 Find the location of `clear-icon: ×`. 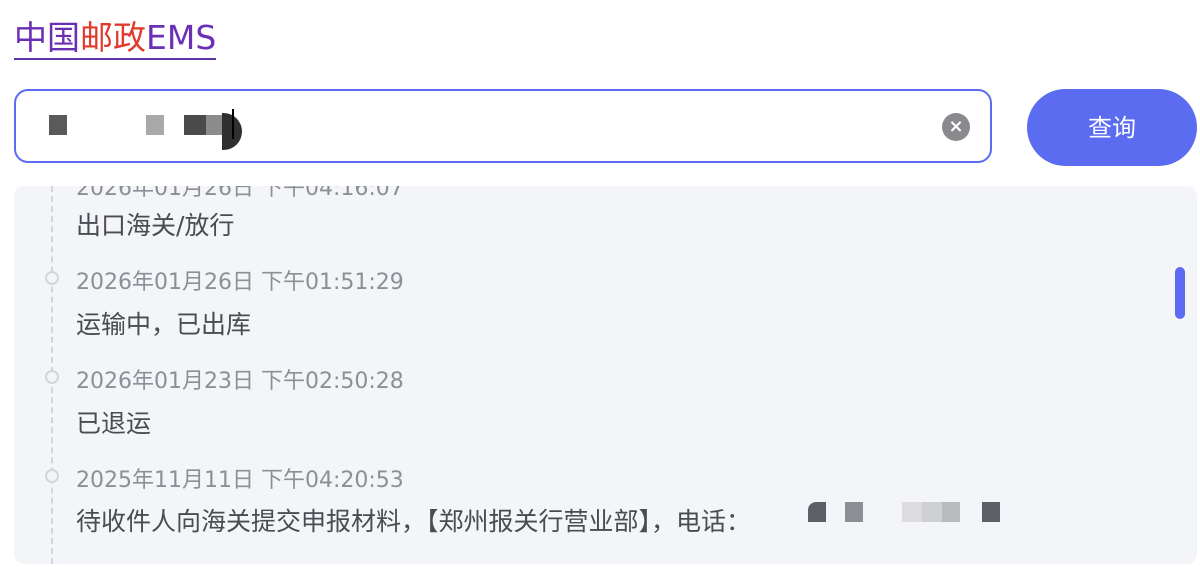

clear-icon: × is located at coordinates (956, 127).